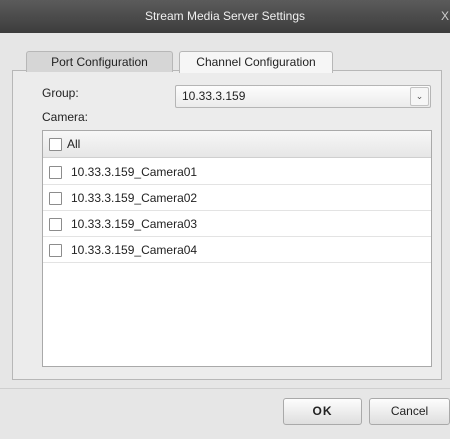 The image size is (450, 439). I want to click on ok-button: OK, so click(322, 411).